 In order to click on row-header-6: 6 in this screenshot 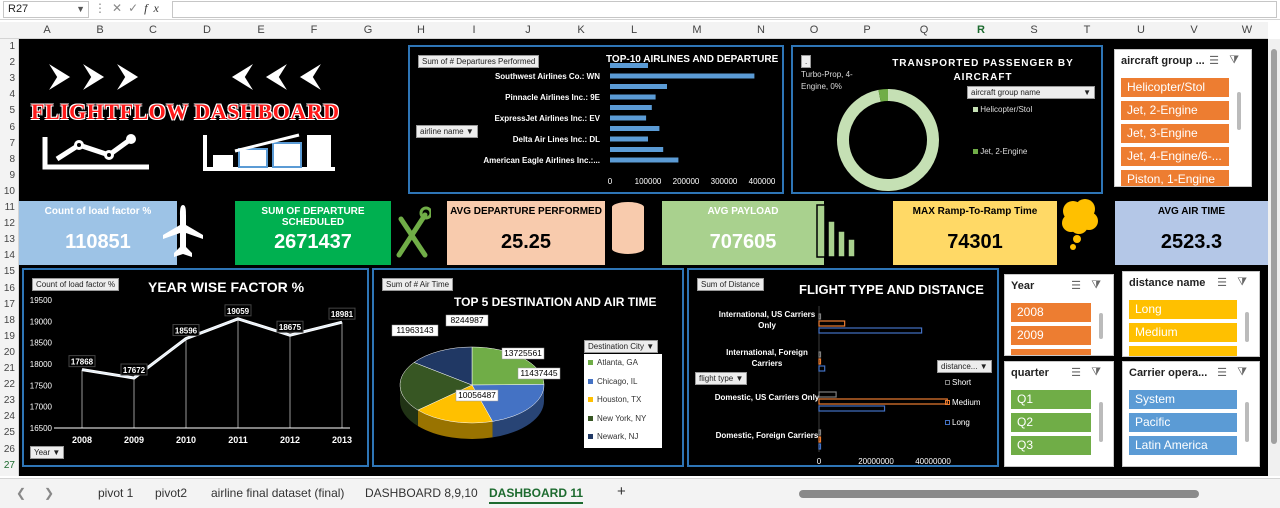, I will do `click(12, 127)`.